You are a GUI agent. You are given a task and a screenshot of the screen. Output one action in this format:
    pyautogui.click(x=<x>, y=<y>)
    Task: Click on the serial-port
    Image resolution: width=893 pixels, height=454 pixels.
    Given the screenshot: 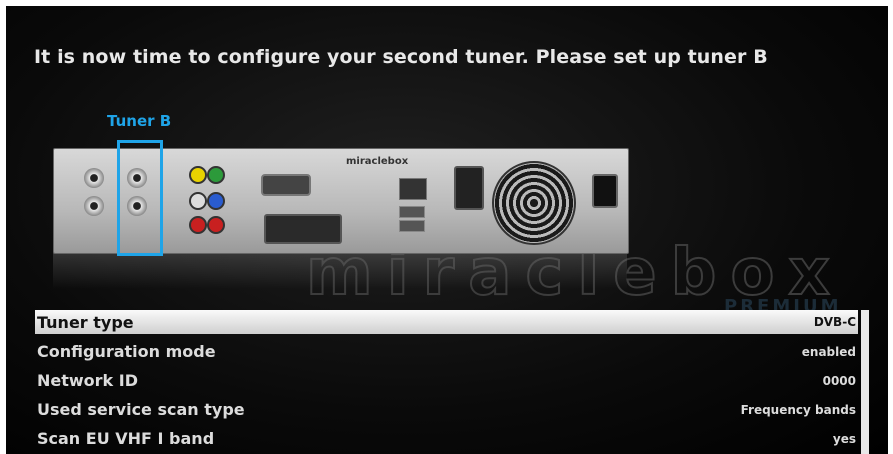 What is the action you would take?
    pyautogui.click(x=286, y=185)
    